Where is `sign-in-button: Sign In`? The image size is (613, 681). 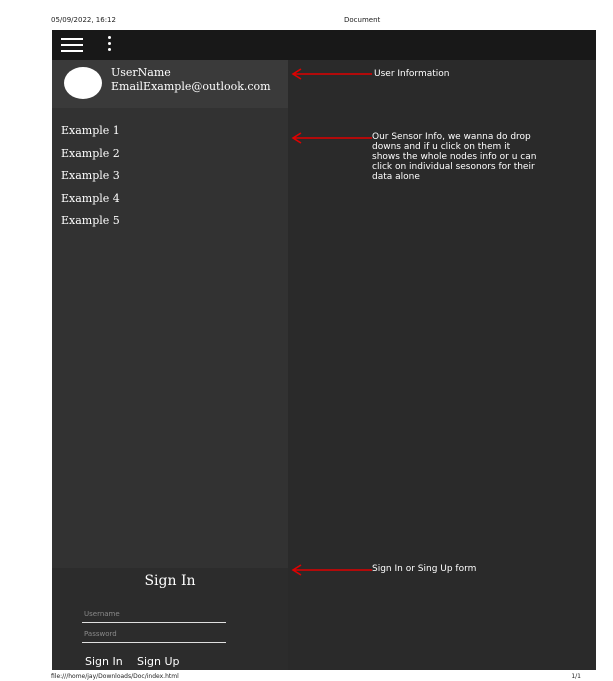
sign-in-button: Sign In is located at coordinates (104, 661).